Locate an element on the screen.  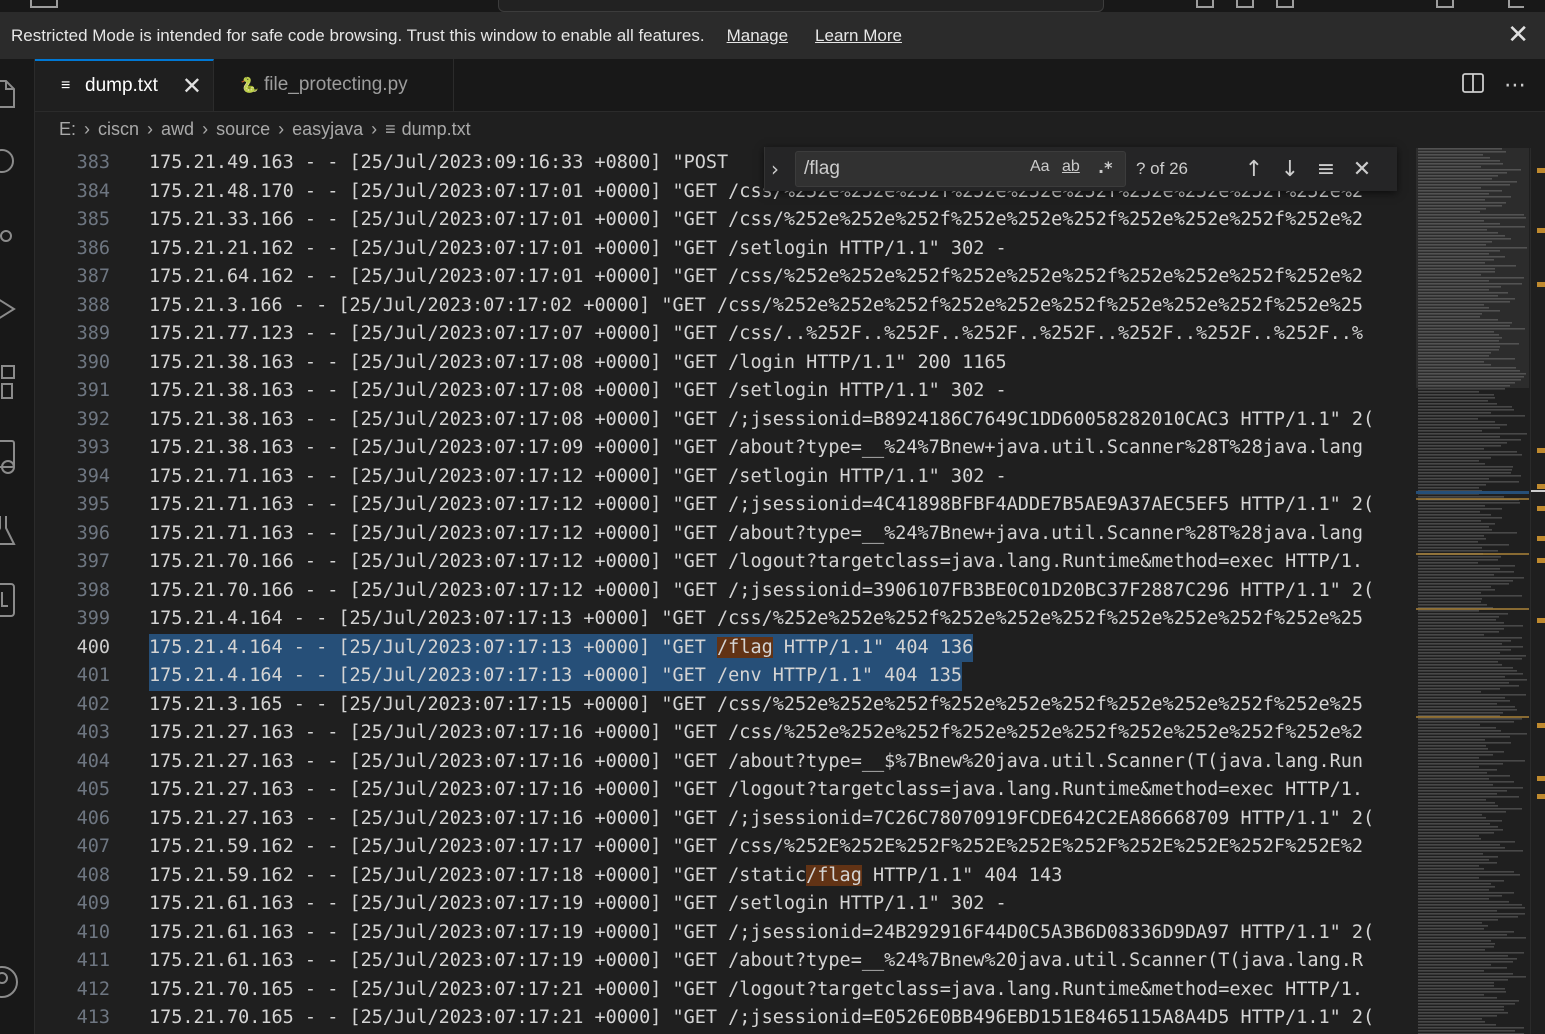
title-bar is located at coordinates (772, 6).